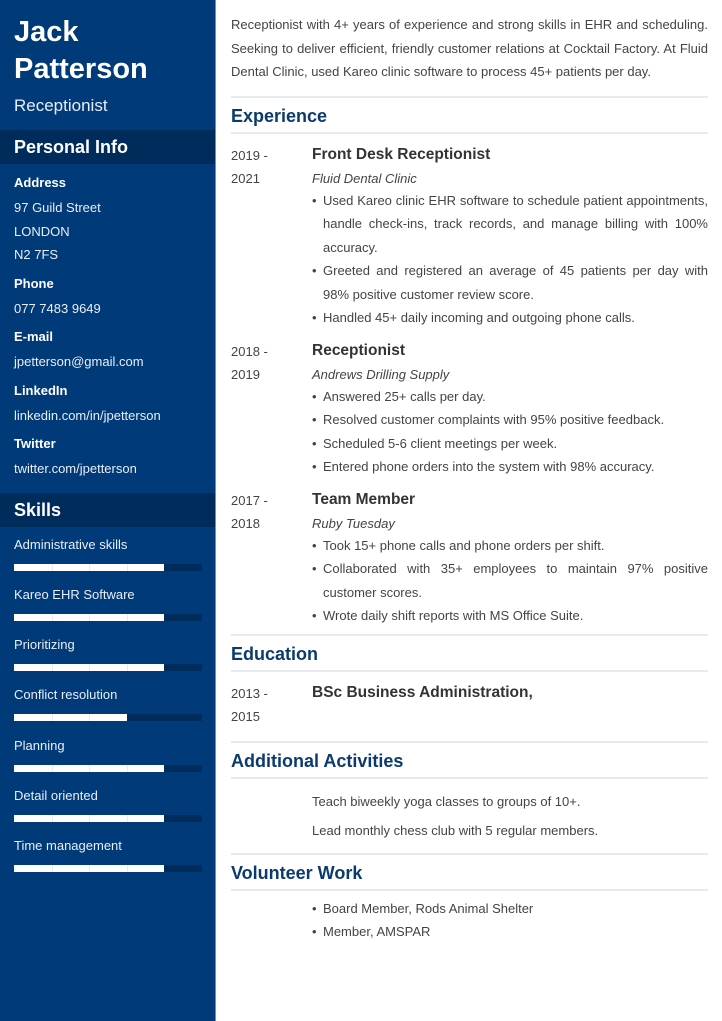 The height and width of the screenshot is (1021, 722). Describe the element at coordinates (41, 390) in the screenshot. I see `linkedin-label: LinkedIn` at that location.